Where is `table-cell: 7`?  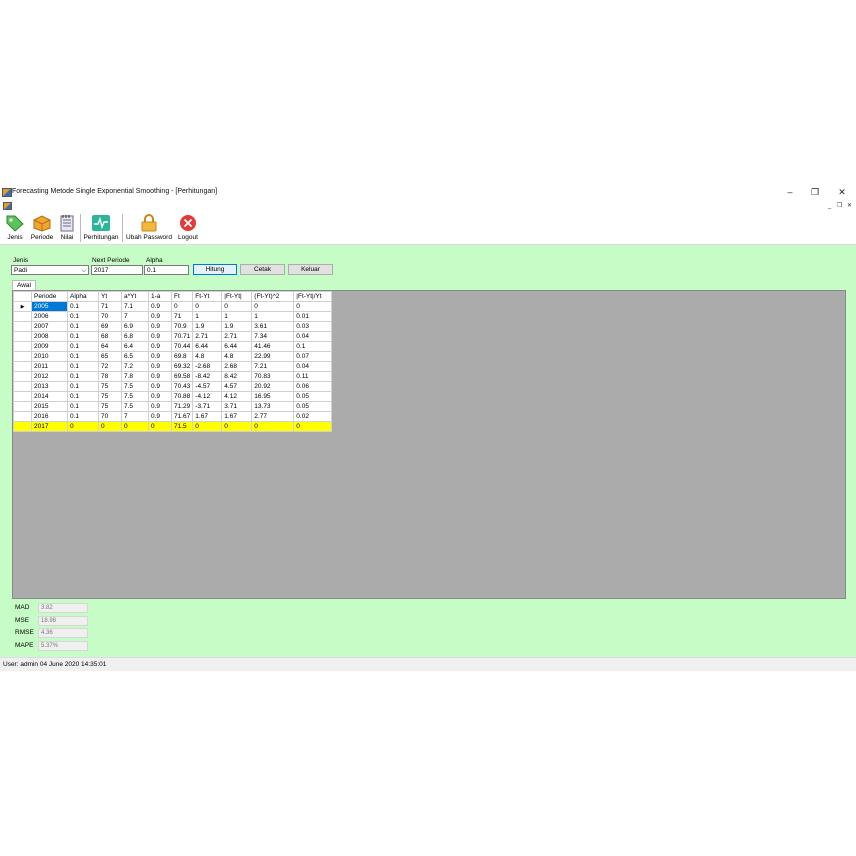
table-cell: 7 is located at coordinates (135, 316).